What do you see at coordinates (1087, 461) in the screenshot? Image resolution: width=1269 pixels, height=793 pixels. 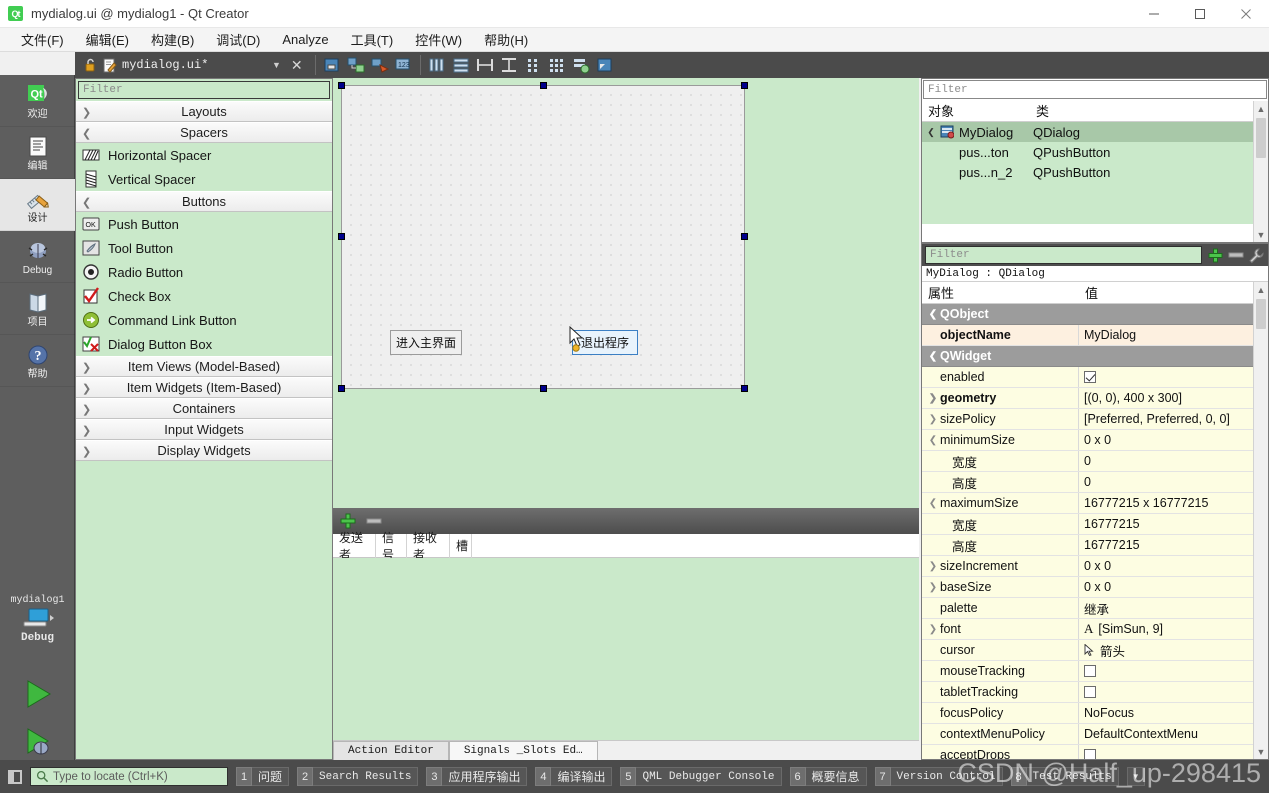 I see `property-value: 0` at bounding box center [1087, 461].